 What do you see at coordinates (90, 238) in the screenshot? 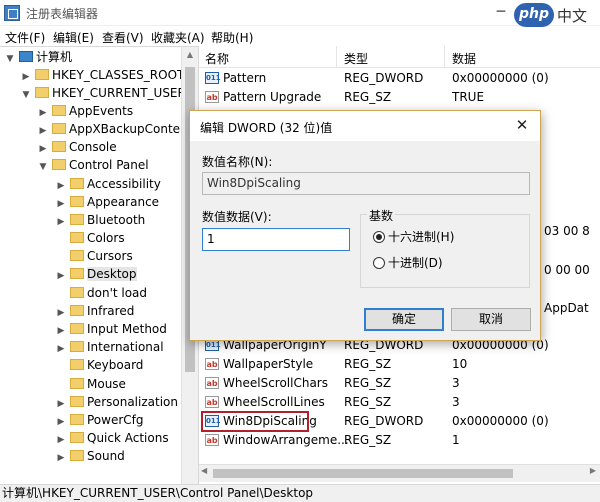
I see `tree-item: Colors` at bounding box center [90, 238].